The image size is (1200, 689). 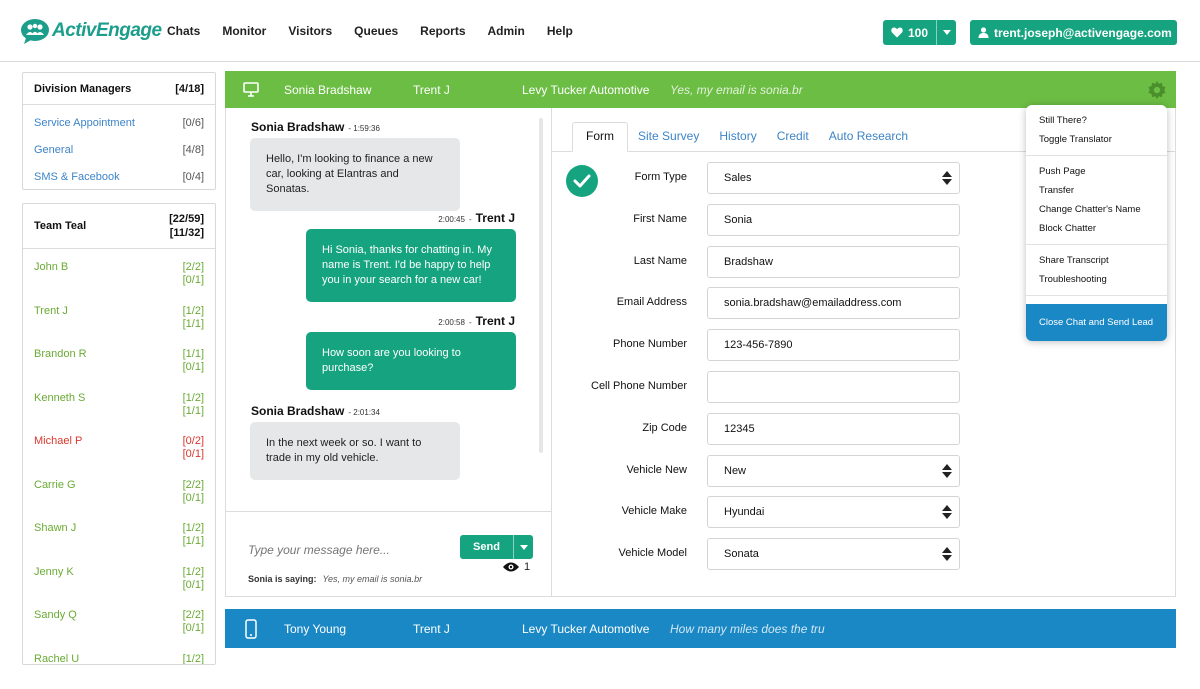 I want to click on send-button: Send, so click(x=496, y=547).